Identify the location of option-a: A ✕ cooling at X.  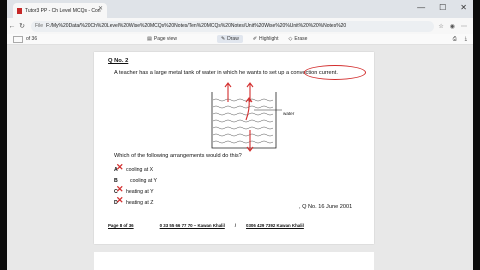
(135, 168).